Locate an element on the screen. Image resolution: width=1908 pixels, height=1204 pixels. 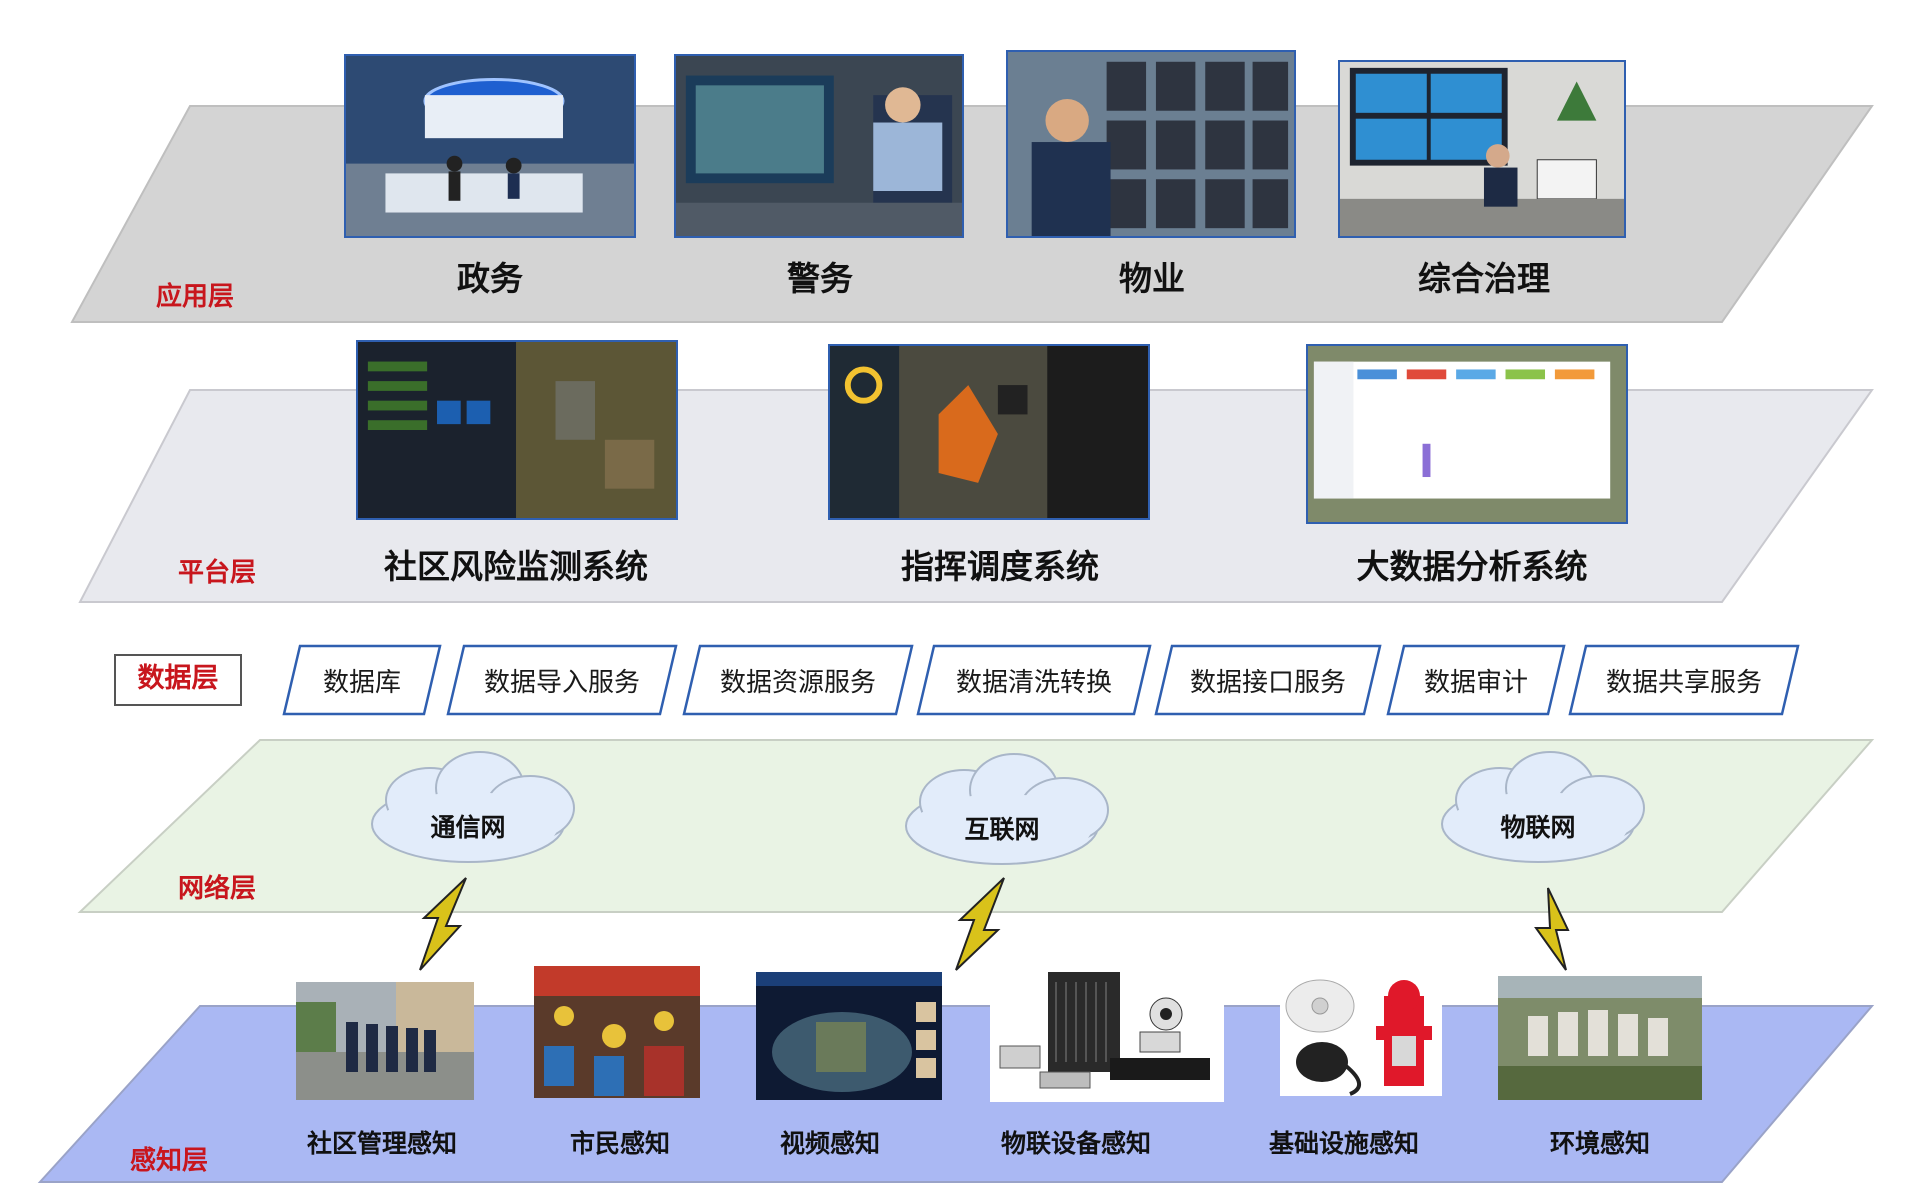
perception-layer-label: 感知层 is located at coordinates (169, 1161).